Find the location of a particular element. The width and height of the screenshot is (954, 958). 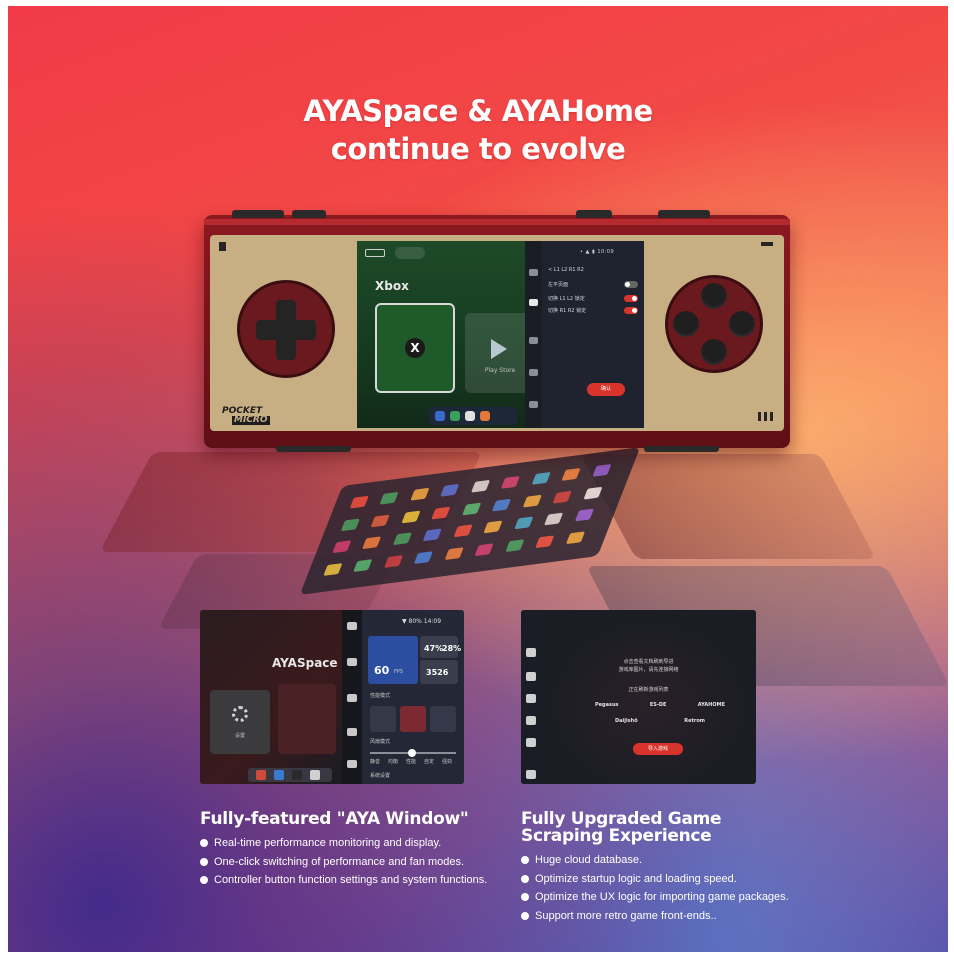

pocket-micro-logo: POCKET MICRO is located at coordinates (246, 416).